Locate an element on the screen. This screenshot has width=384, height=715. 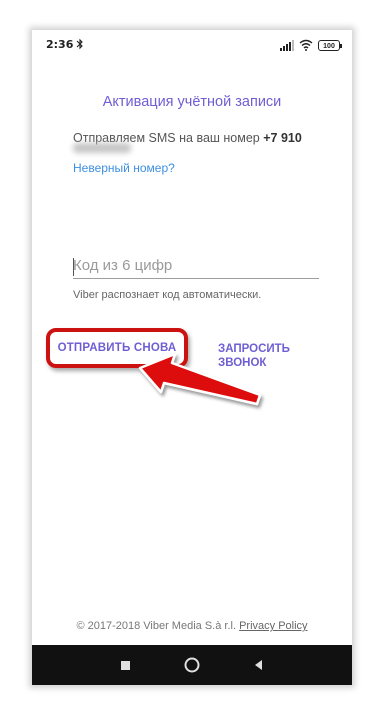
home-icon is located at coordinates (192, 665).